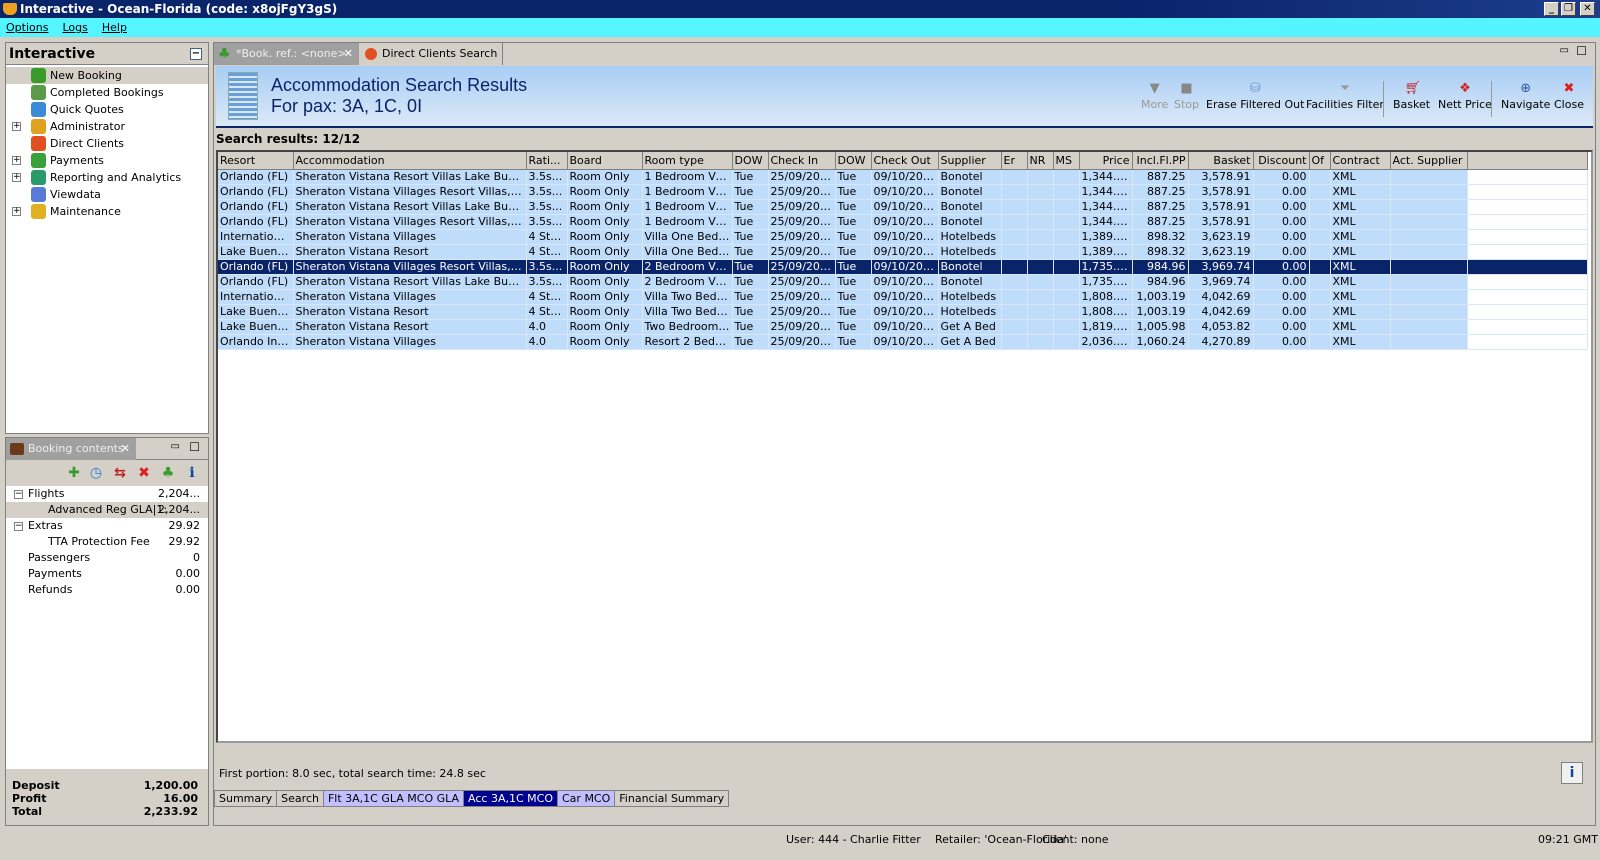 The height and width of the screenshot is (860, 1600). What do you see at coordinates (1066, 161) in the screenshot?
I see `column-header: MS` at bounding box center [1066, 161].